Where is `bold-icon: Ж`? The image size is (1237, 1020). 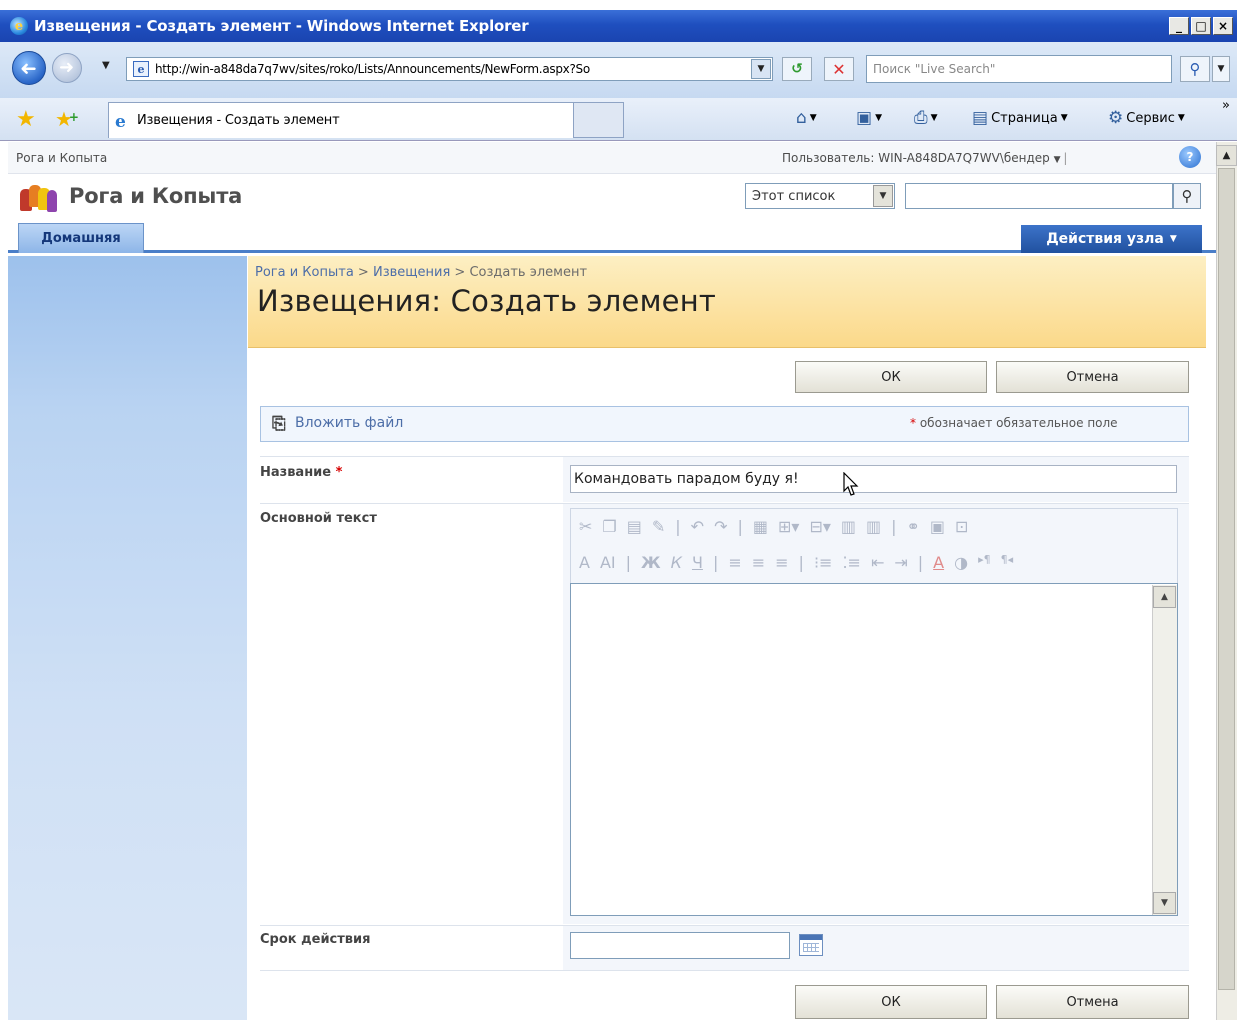 bold-icon: Ж is located at coordinates (651, 562).